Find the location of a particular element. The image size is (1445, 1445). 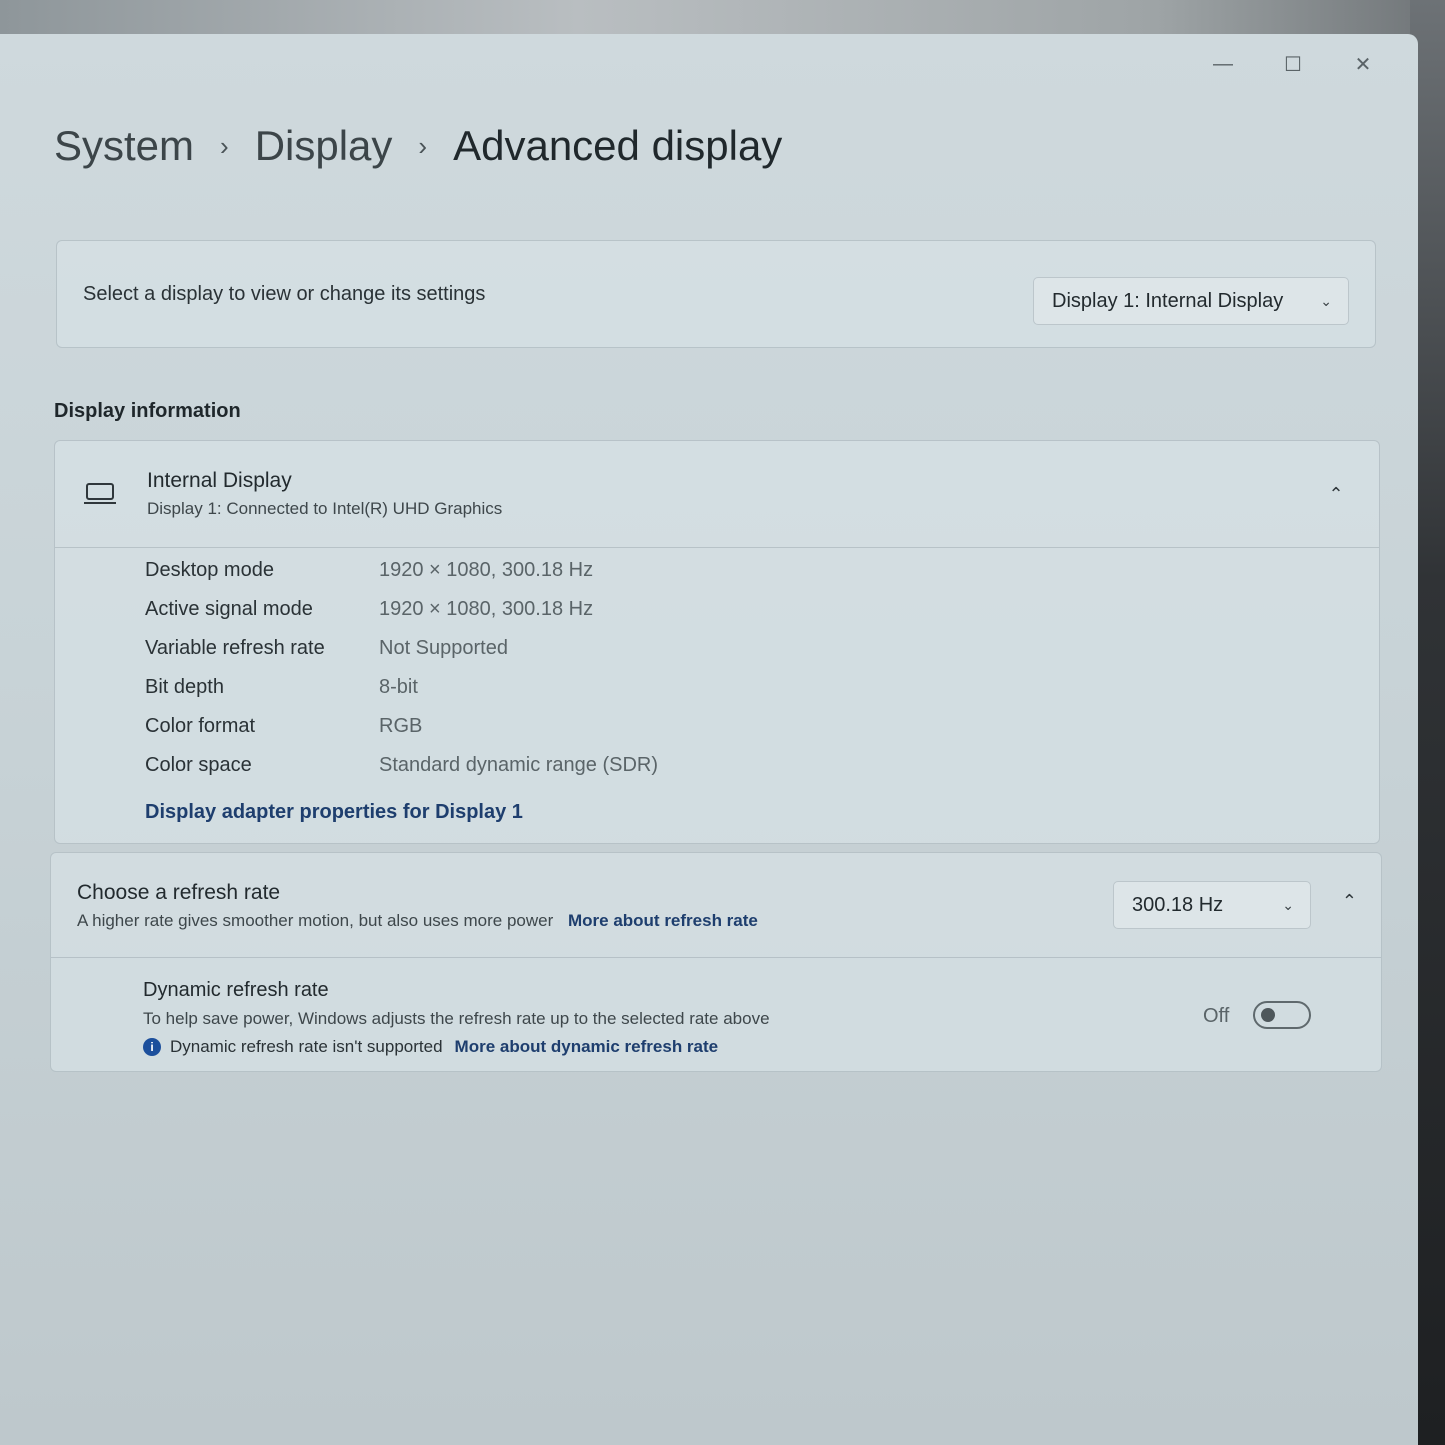

breadcrumb-system: System is located at coordinates (124, 146).